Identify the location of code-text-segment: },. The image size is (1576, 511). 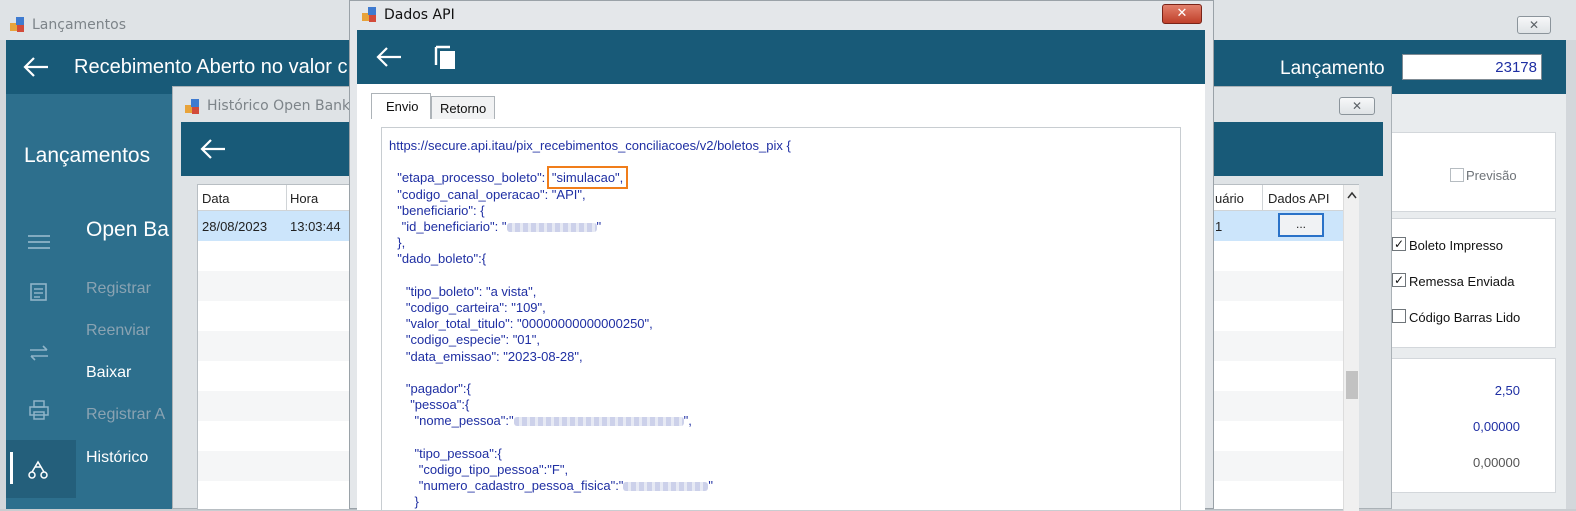
(401, 243).